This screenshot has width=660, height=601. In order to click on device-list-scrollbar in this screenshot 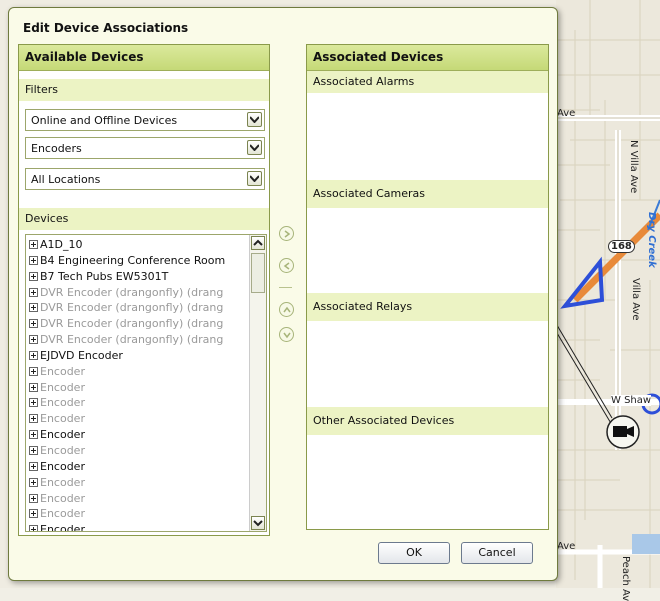, I will do `click(257, 383)`.